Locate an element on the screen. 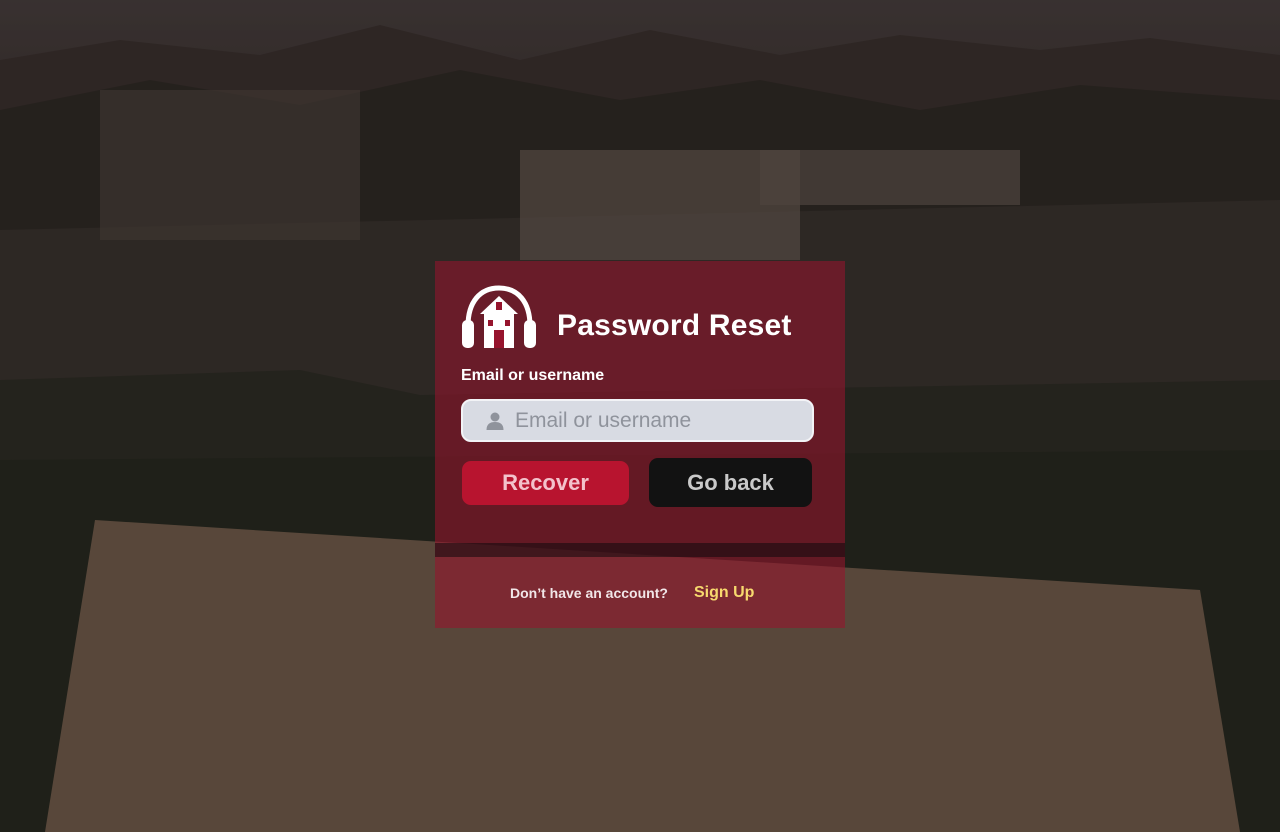 This screenshot has height=832, width=1280. recover-button: Recover is located at coordinates (545, 483).